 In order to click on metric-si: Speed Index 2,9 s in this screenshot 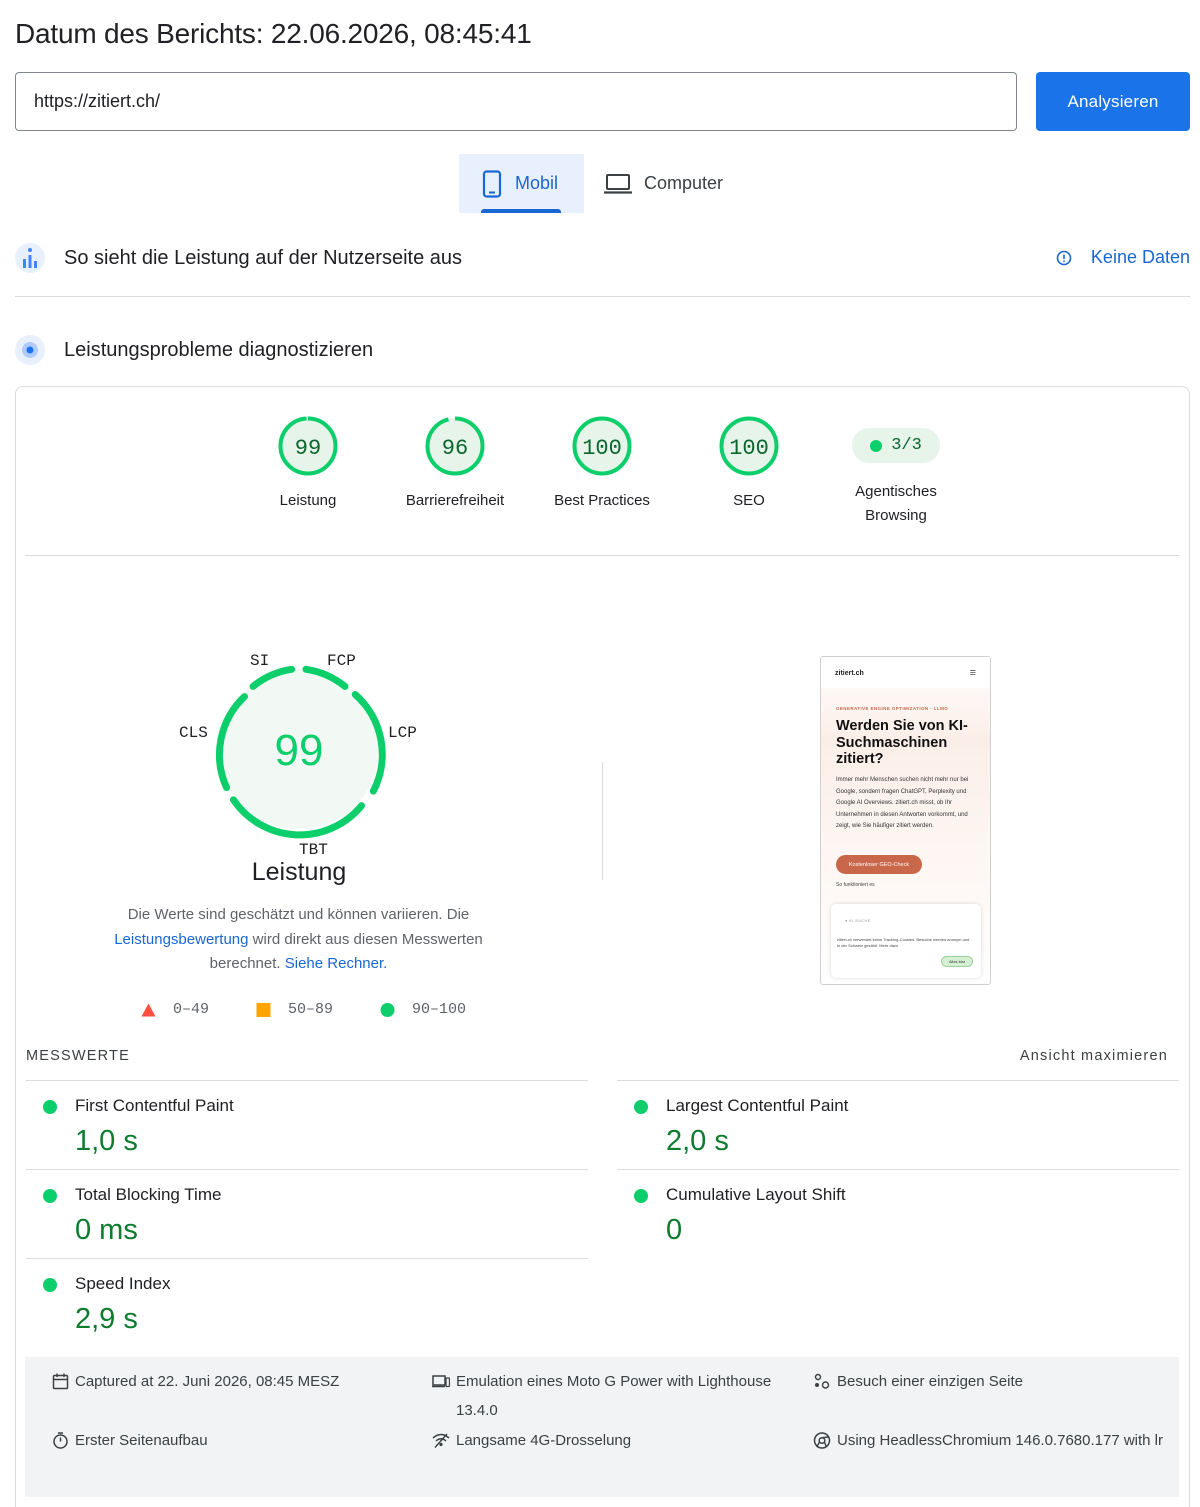, I will do `click(307, 1303)`.